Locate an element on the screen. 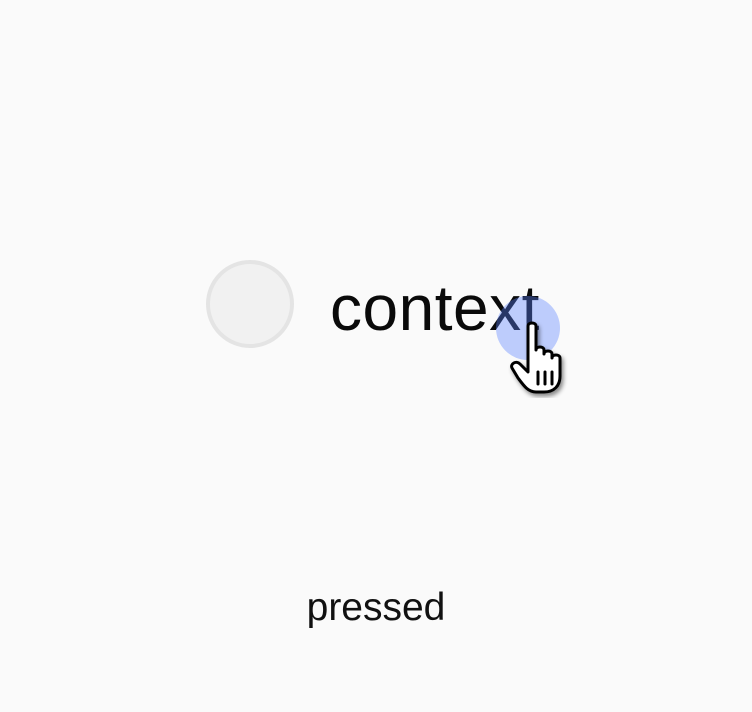 The image size is (752, 712). radio-button is located at coordinates (250, 304).